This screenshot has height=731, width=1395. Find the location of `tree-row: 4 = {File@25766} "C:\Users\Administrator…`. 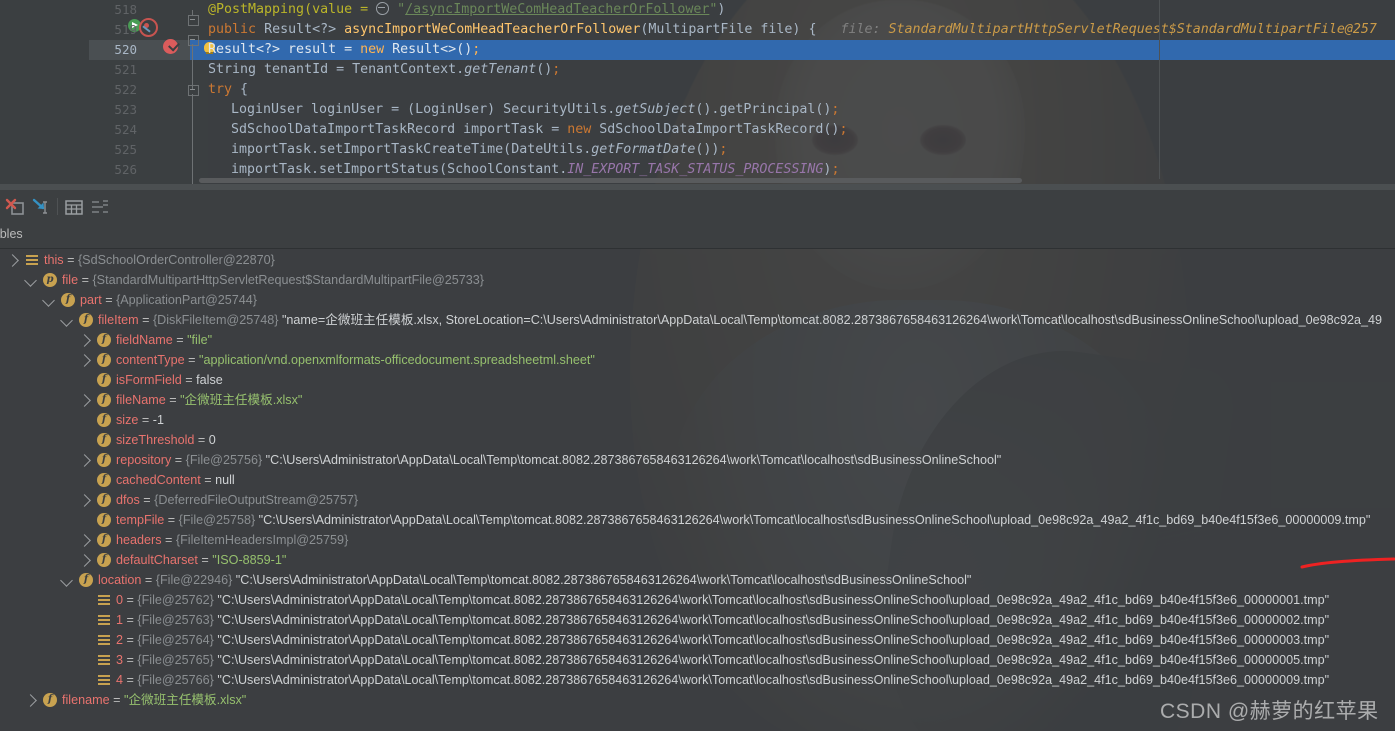

tree-row: 4 = {File@25766} "C:\Users\Administrator… is located at coordinates (697, 680).